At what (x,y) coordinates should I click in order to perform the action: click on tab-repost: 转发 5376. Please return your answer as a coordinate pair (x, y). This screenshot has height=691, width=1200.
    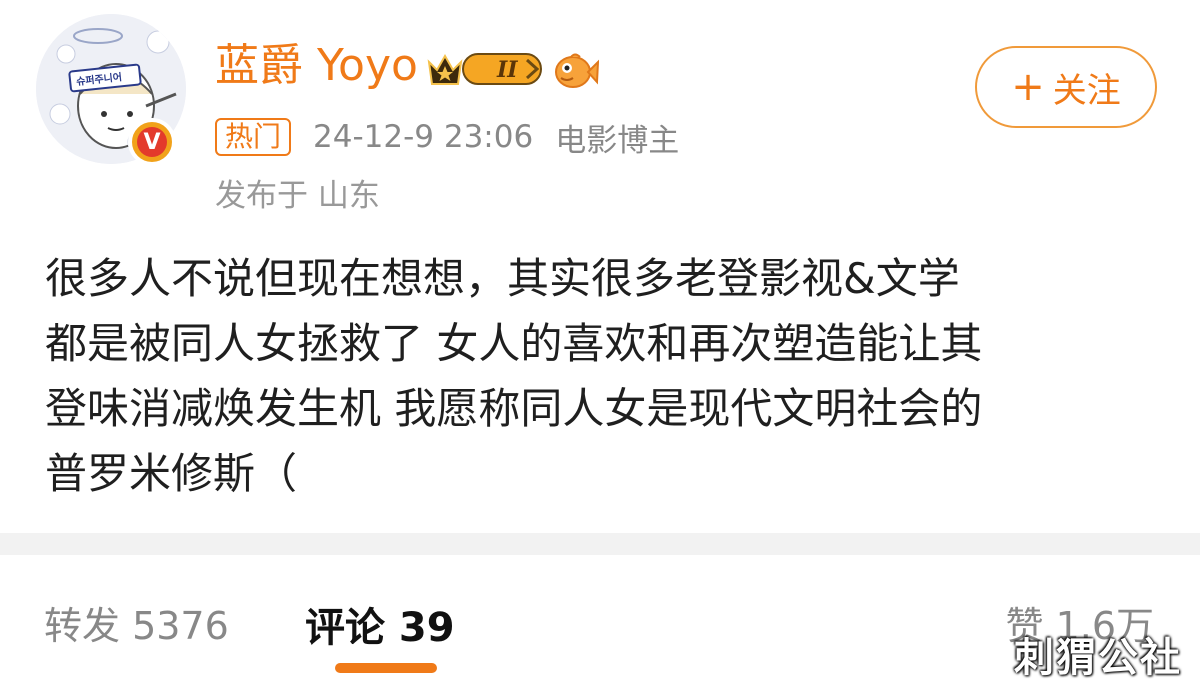
    Looking at the image, I should click on (136, 622).